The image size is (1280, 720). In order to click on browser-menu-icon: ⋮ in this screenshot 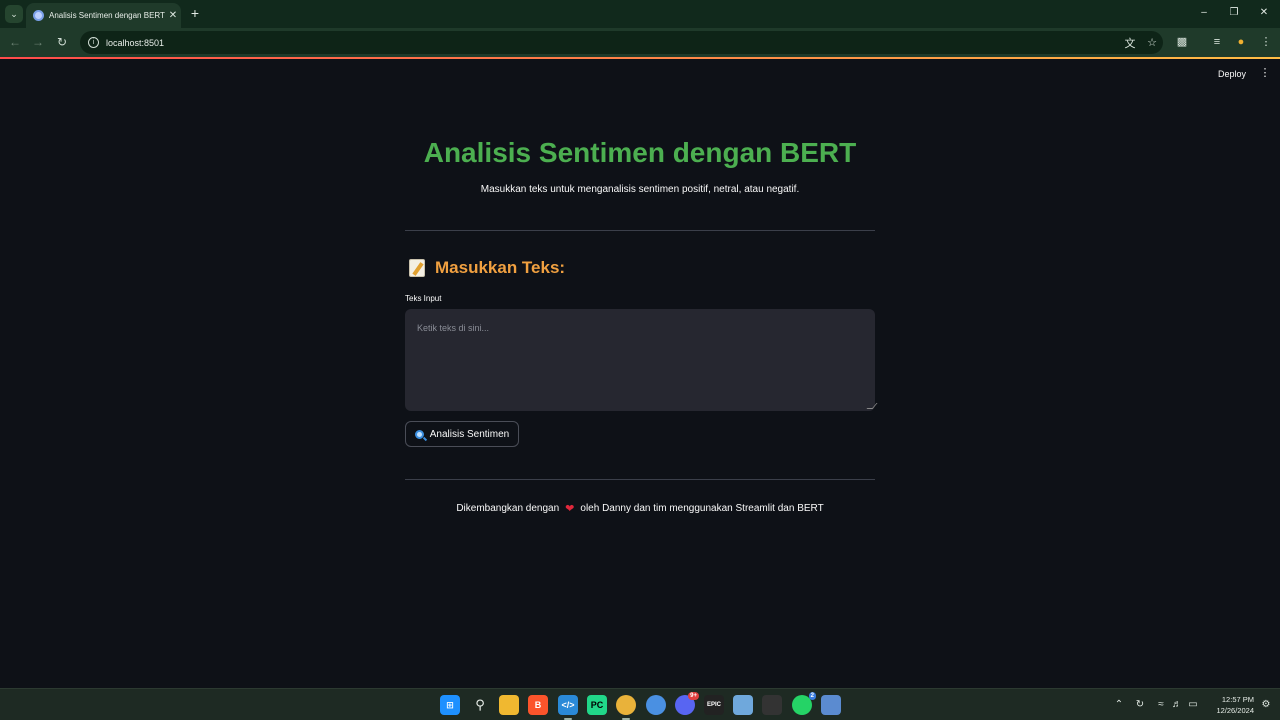, I will do `click(1266, 42)`.